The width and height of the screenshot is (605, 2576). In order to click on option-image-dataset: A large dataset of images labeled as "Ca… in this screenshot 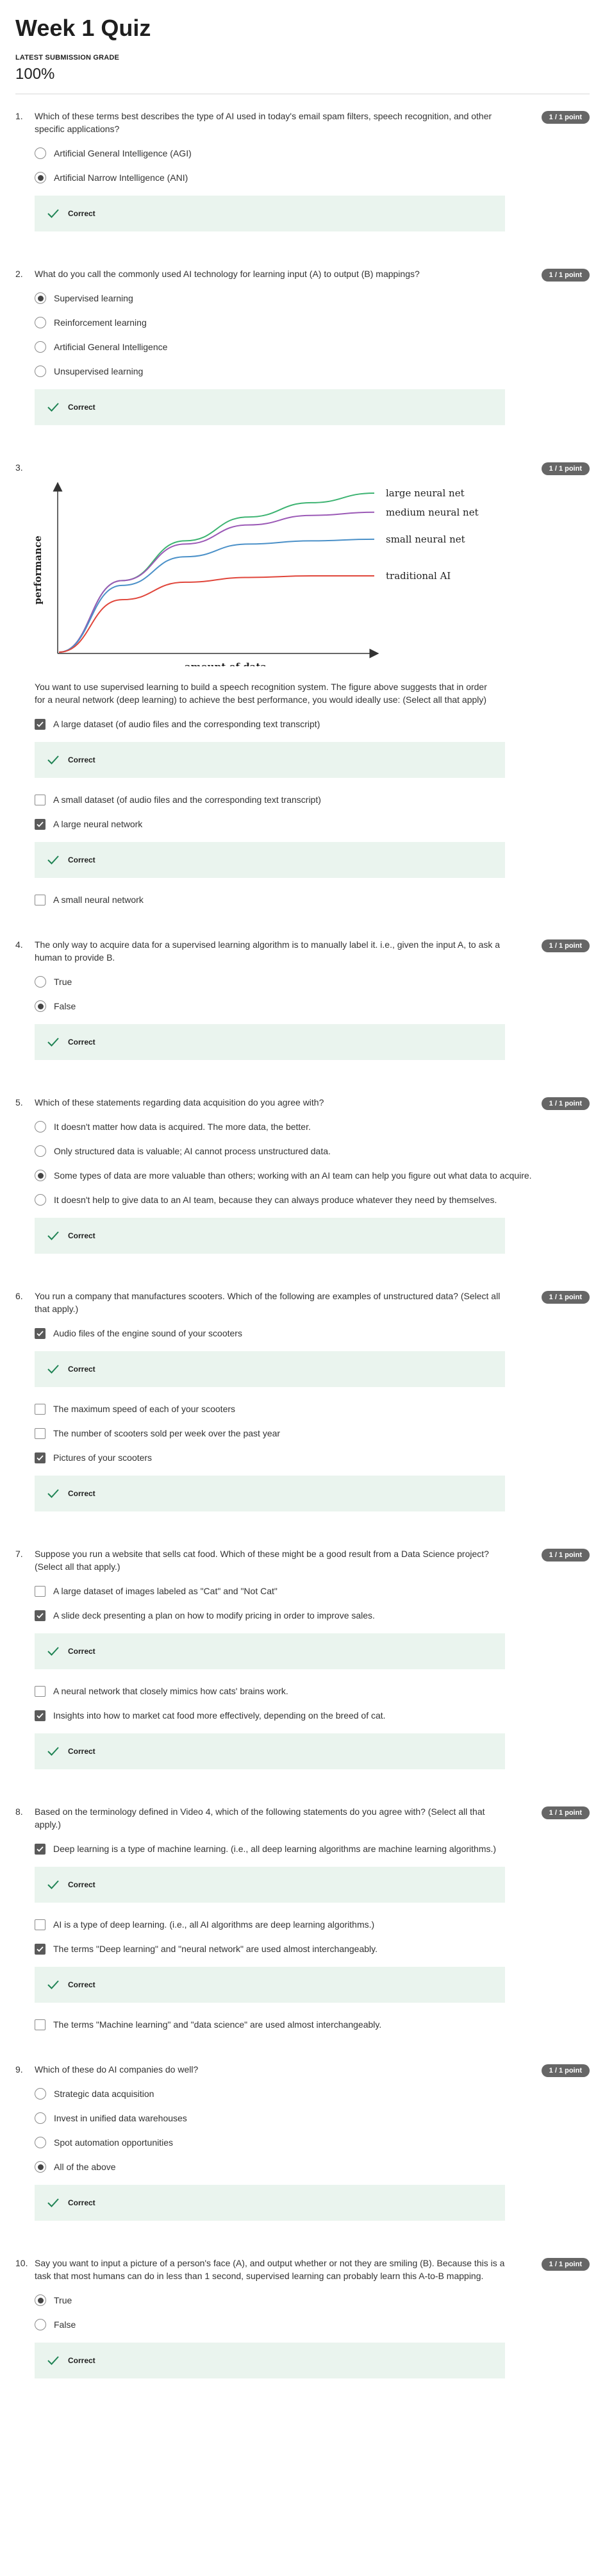, I will do `click(312, 1591)`.